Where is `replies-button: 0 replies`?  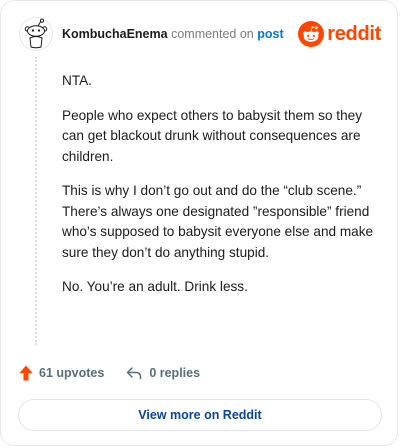 replies-button: 0 replies is located at coordinates (163, 373).